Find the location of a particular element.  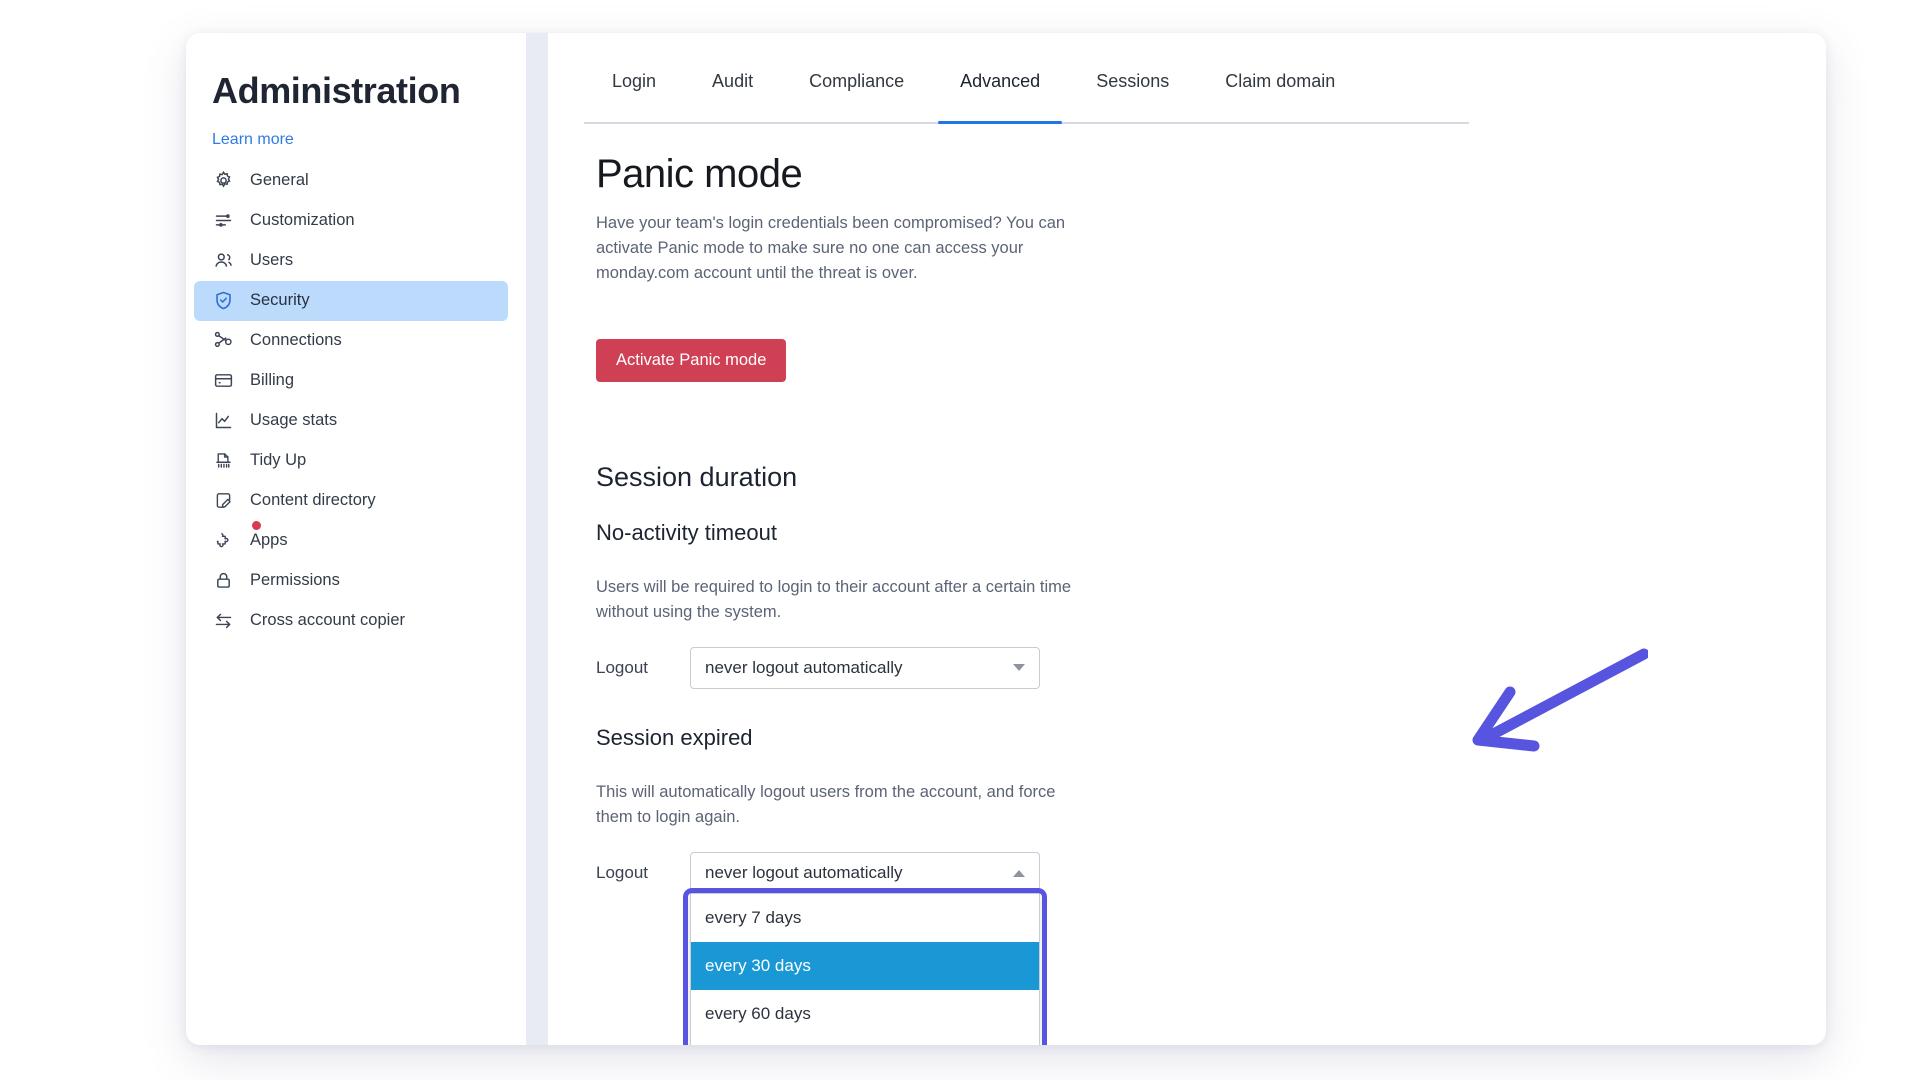

sidebar-item-label: Content directory is located at coordinates (313, 500).